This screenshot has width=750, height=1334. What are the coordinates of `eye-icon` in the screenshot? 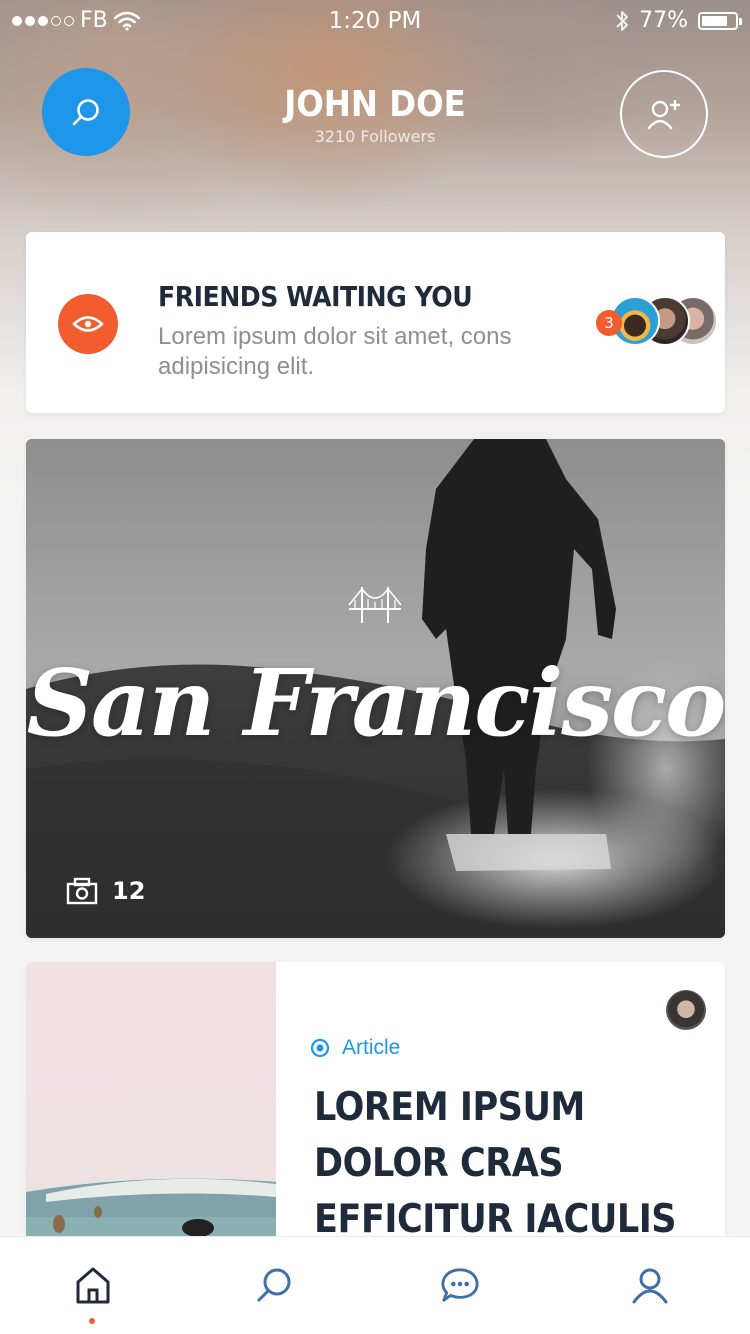 It's located at (88, 324).